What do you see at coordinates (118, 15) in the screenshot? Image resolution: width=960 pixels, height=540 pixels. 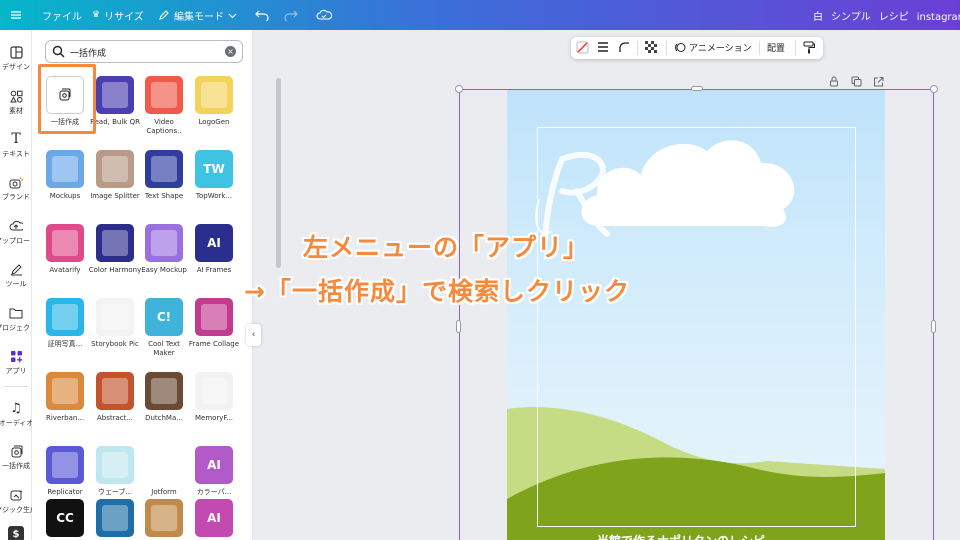 I see `resize-button: ♛ リサイズ` at bounding box center [118, 15].